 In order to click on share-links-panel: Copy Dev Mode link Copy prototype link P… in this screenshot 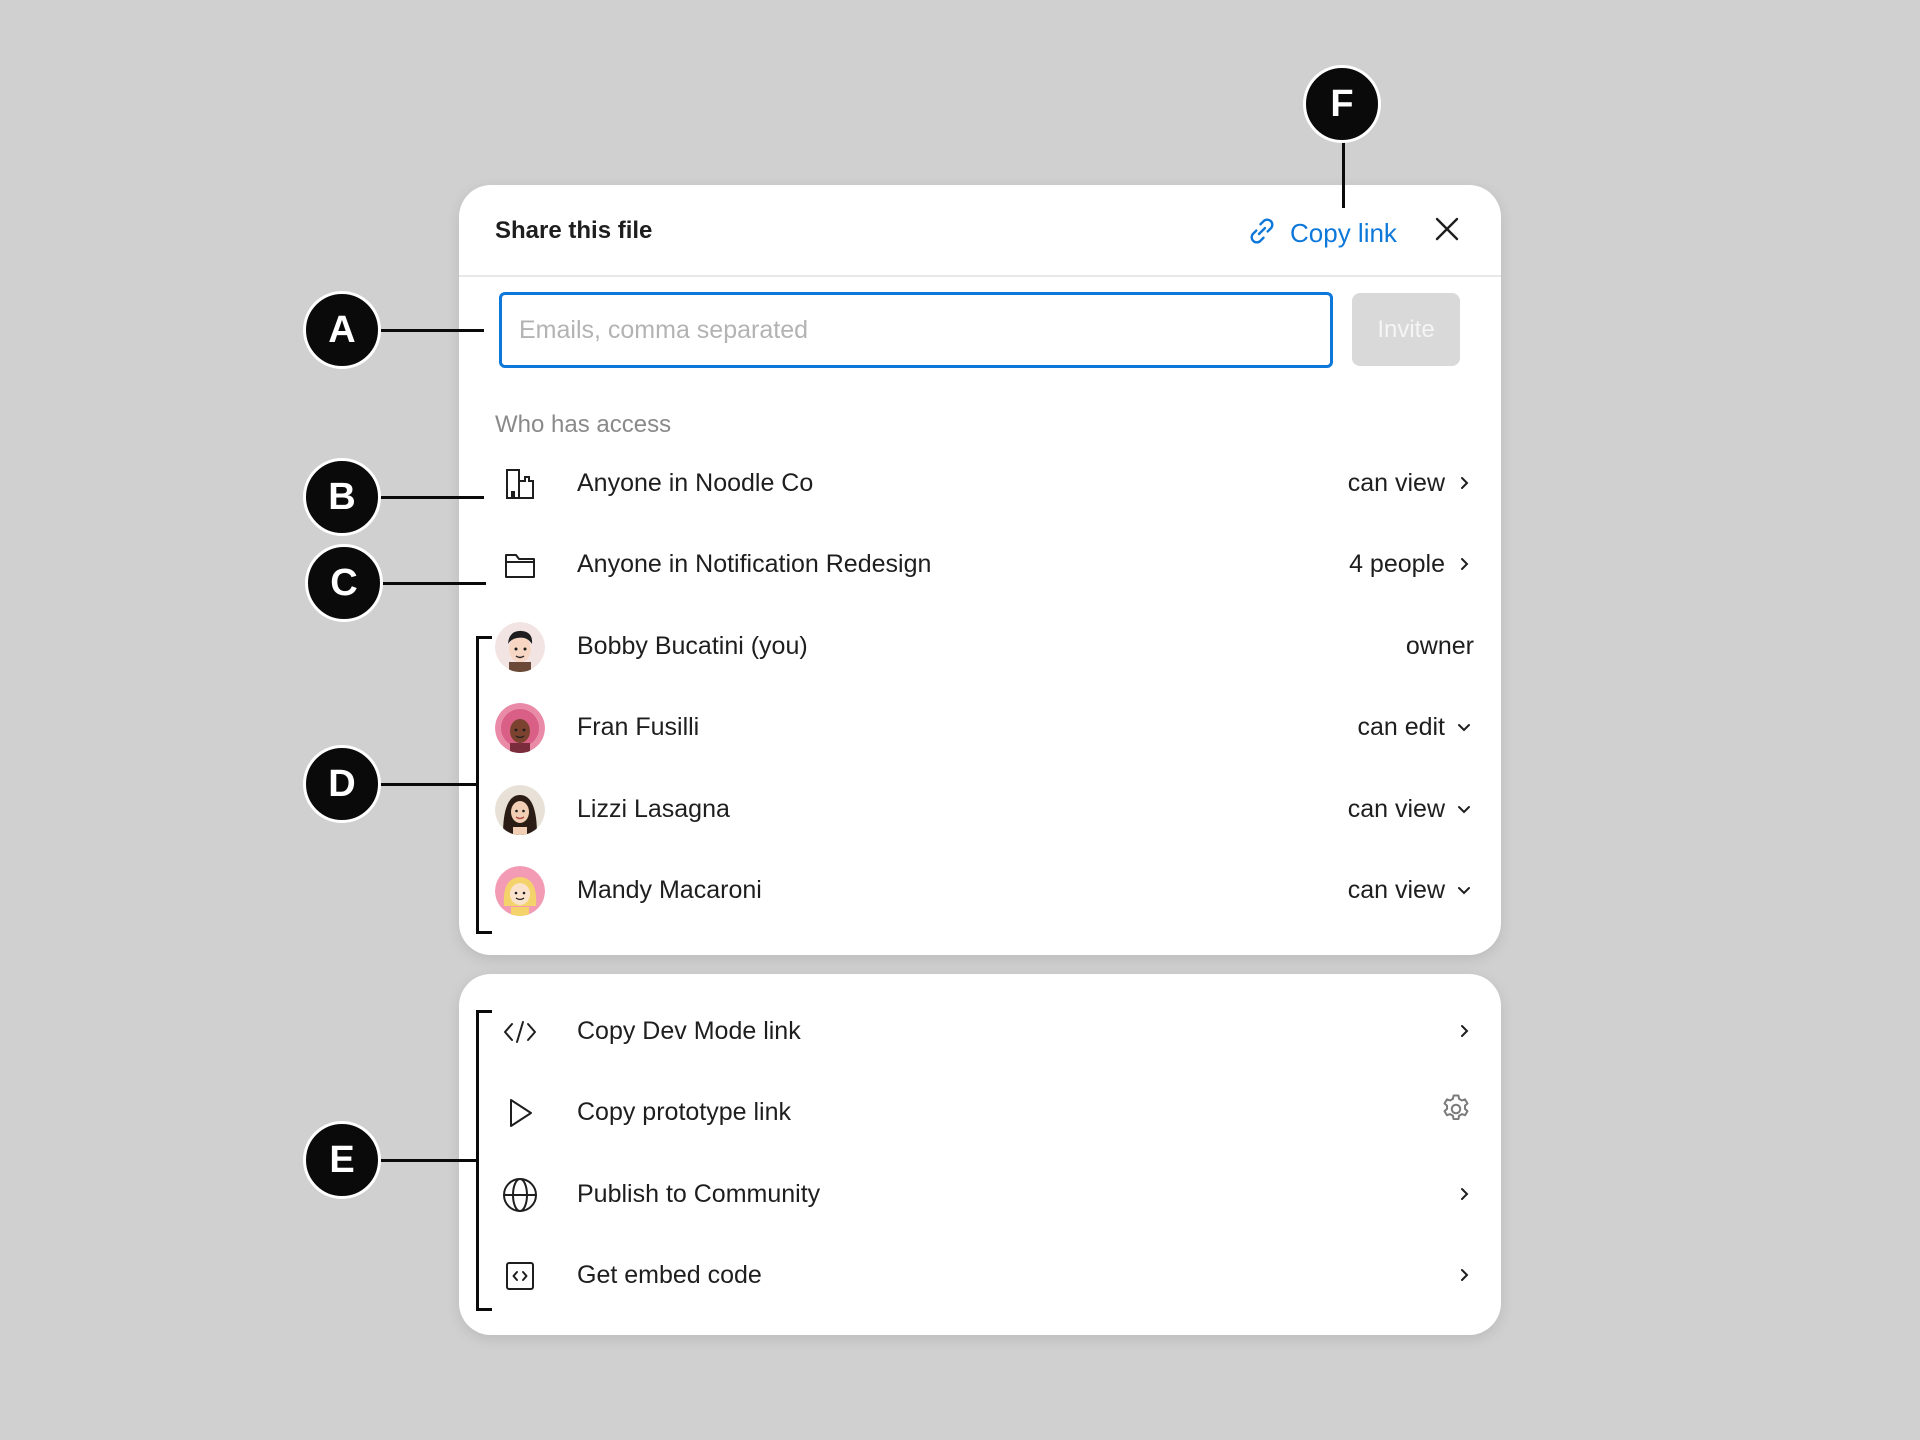, I will do `click(980, 1154)`.